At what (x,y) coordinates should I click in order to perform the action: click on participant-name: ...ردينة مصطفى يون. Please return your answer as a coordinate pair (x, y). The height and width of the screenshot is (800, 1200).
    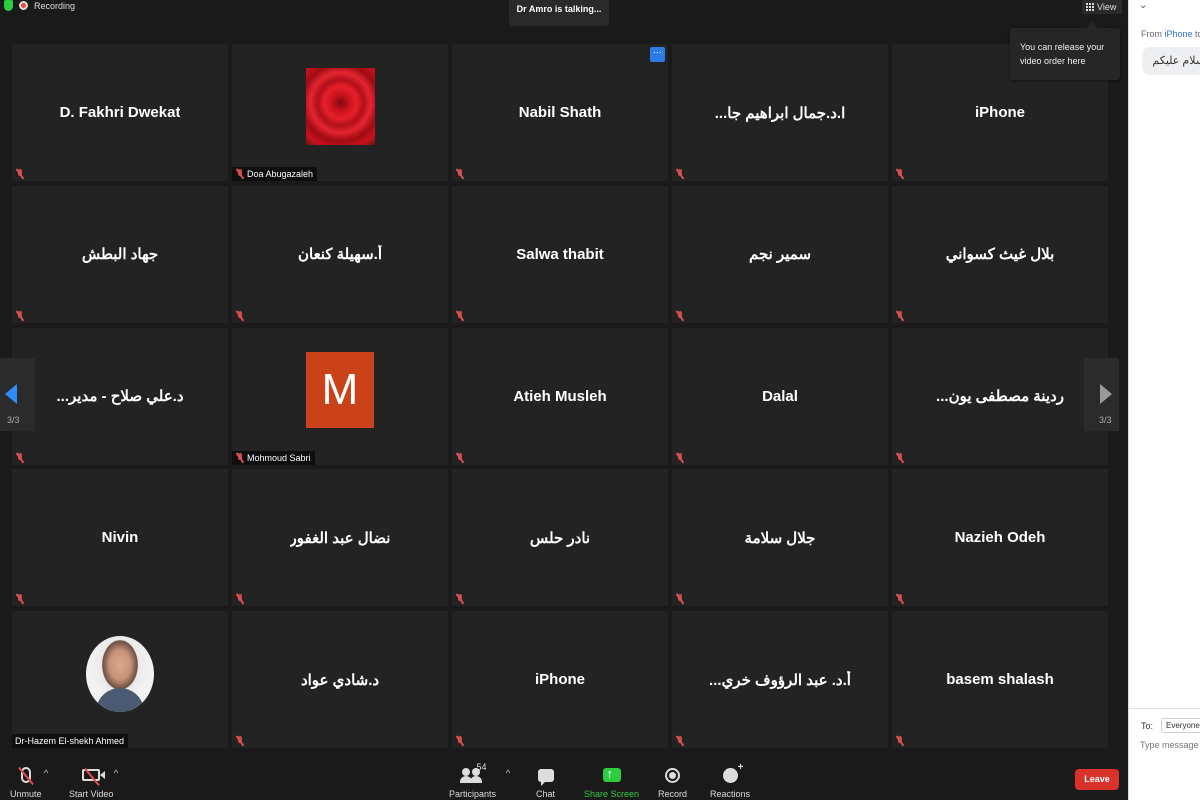
    Looking at the image, I should click on (1000, 396).